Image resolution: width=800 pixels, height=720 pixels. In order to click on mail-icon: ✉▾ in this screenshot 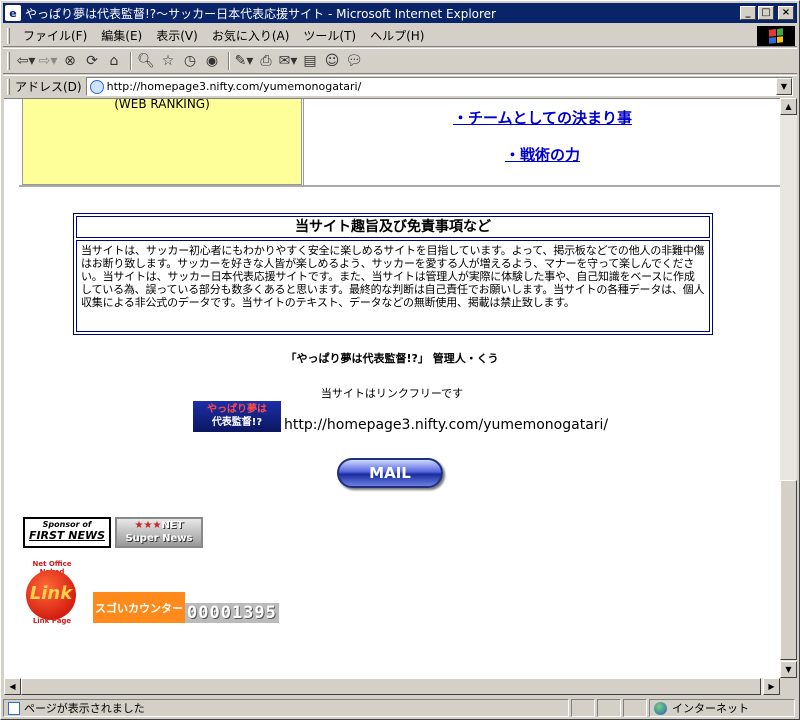, I will do `click(288, 61)`.